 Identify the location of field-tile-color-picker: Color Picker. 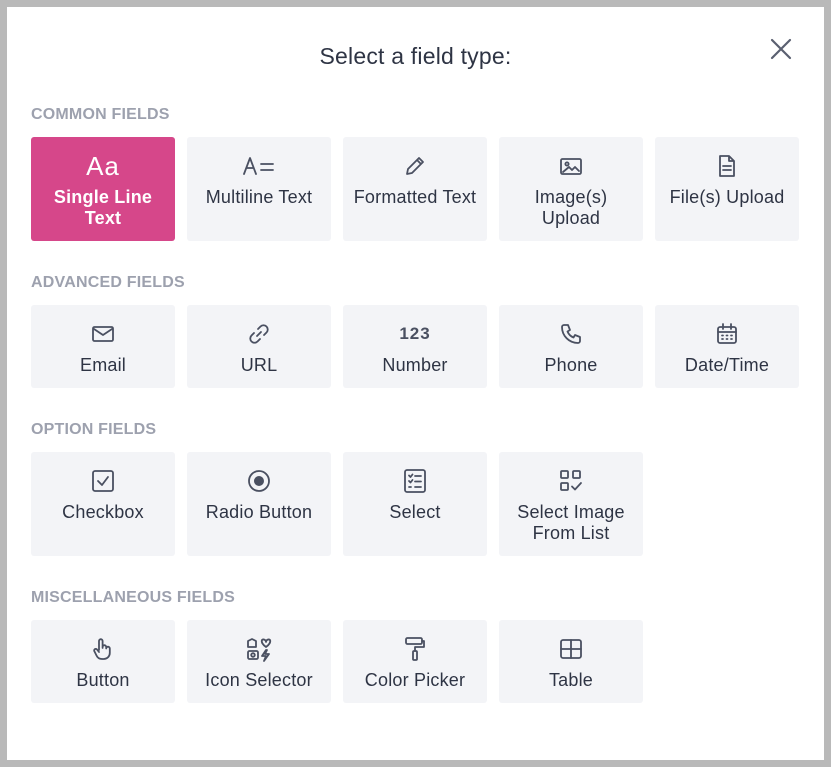
(415, 661).